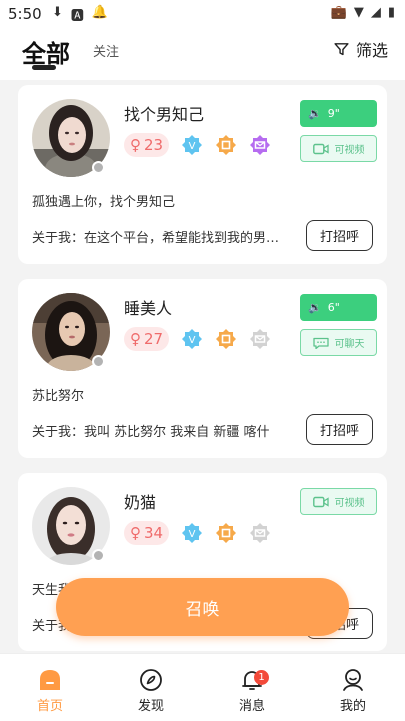  Describe the element at coordinates (161, 238) in the screenshot. I see `about-me: 关于我：在这个平台，希望能找到我的男朋友` at that location.